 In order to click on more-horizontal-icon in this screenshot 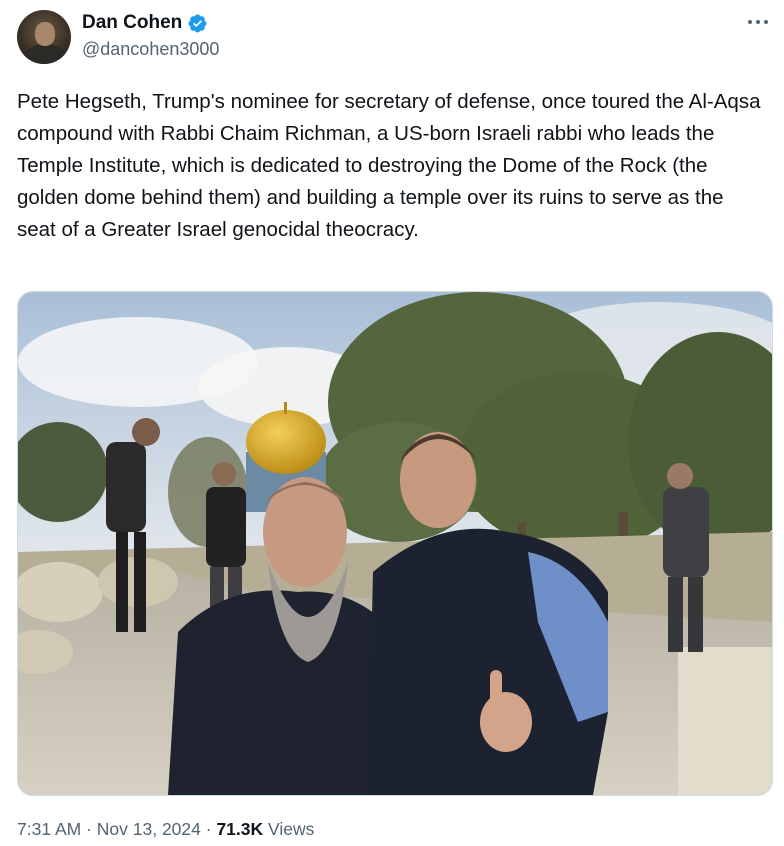, I will do `click(758, 21)`.